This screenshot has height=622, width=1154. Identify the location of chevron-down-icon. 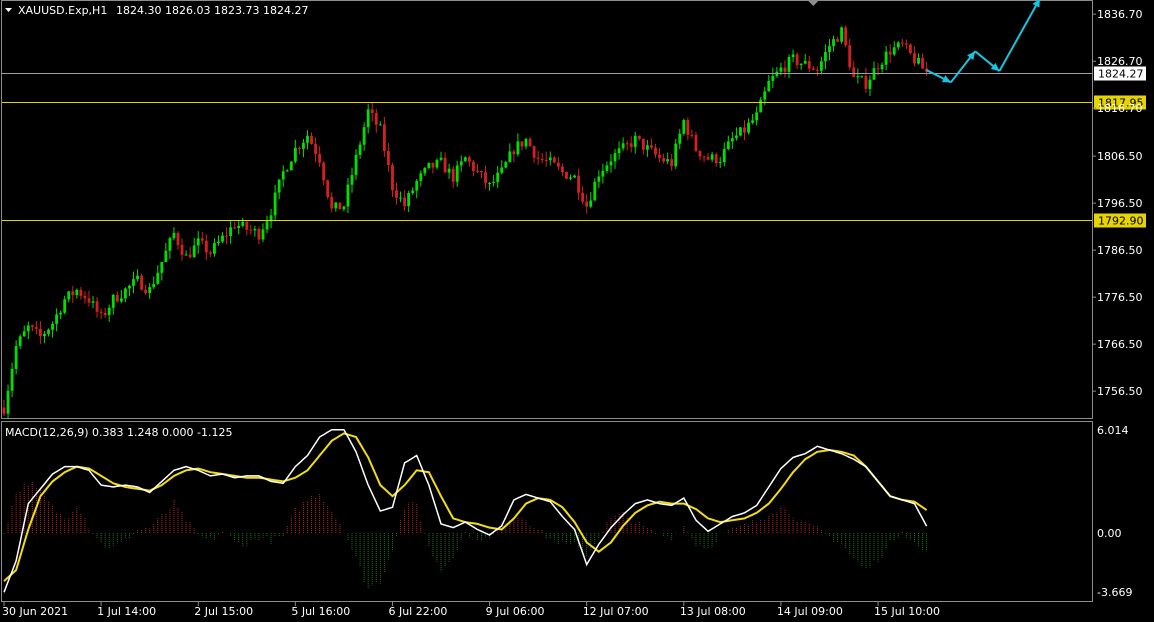
(8, 10).